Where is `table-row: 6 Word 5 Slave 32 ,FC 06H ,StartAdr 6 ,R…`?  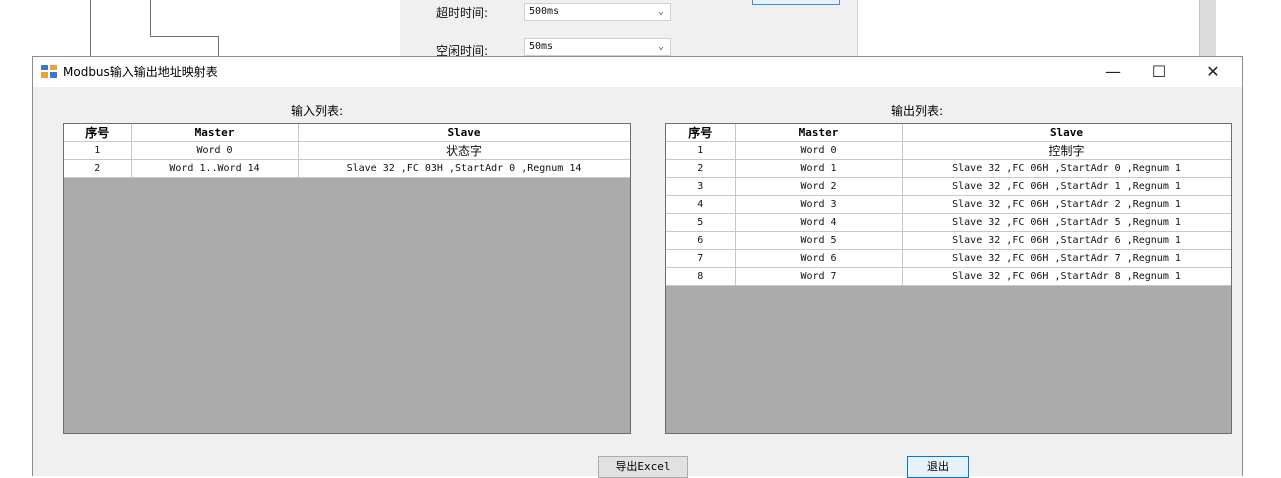
table-row: 6 Word 5 Slave 32 ,FC 06H ,StartAdr 6 ,R… is located at coordinates (948, 240).